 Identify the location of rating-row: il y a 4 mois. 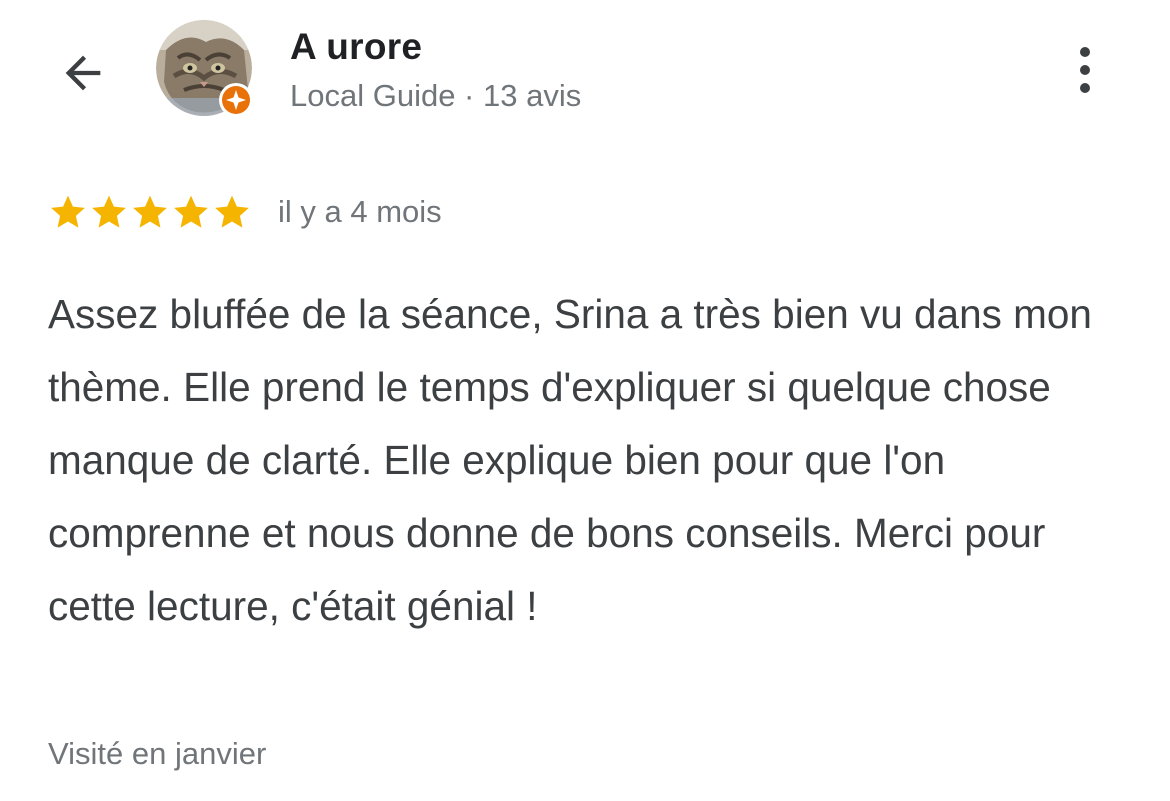
(245, 212).